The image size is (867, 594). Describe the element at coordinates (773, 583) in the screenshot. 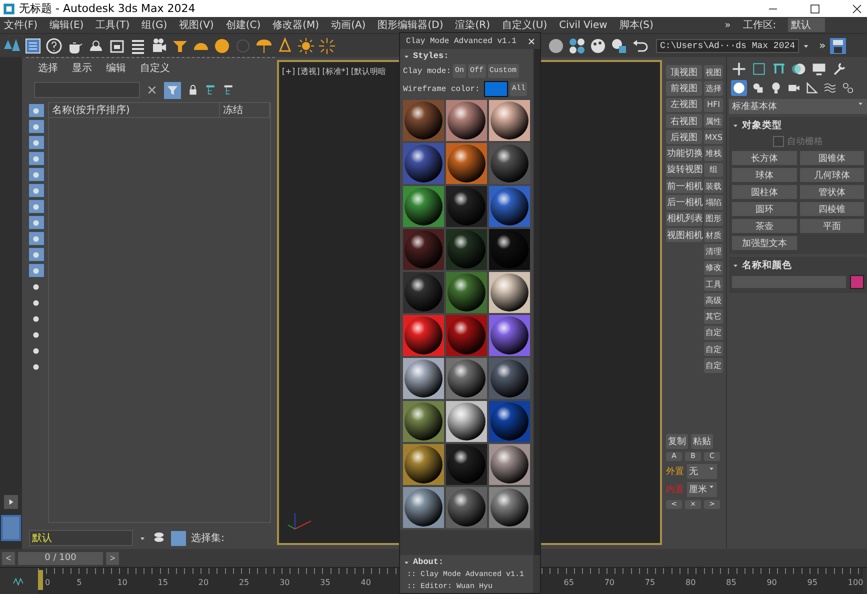

I see `timeline-tick-label: 90` at that location.